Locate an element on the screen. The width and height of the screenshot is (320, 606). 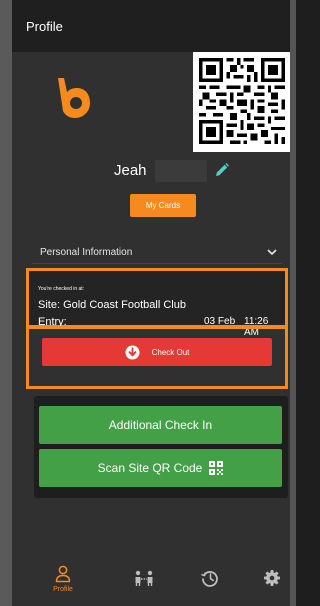
nav-check-ins is located at coordinates (144, 581).